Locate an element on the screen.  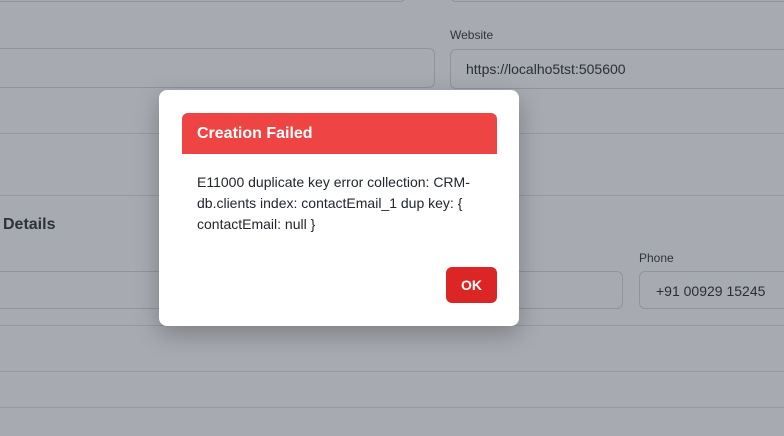
ok-button: OK is located at coordinates (471, 285).